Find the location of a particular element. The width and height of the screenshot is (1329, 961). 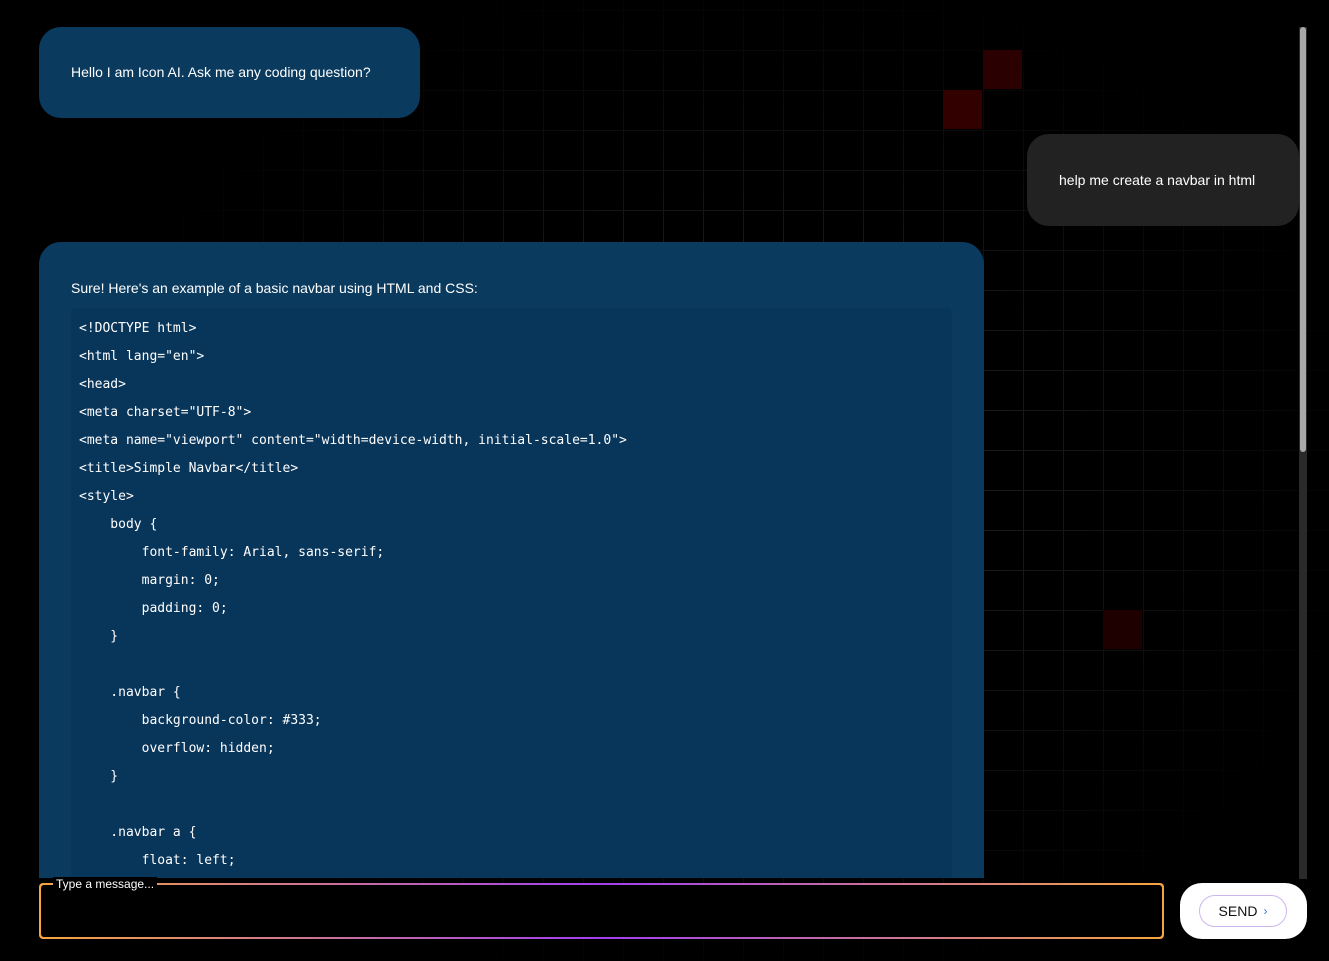

code-line: float: left; is located at coordinates (157, 860).